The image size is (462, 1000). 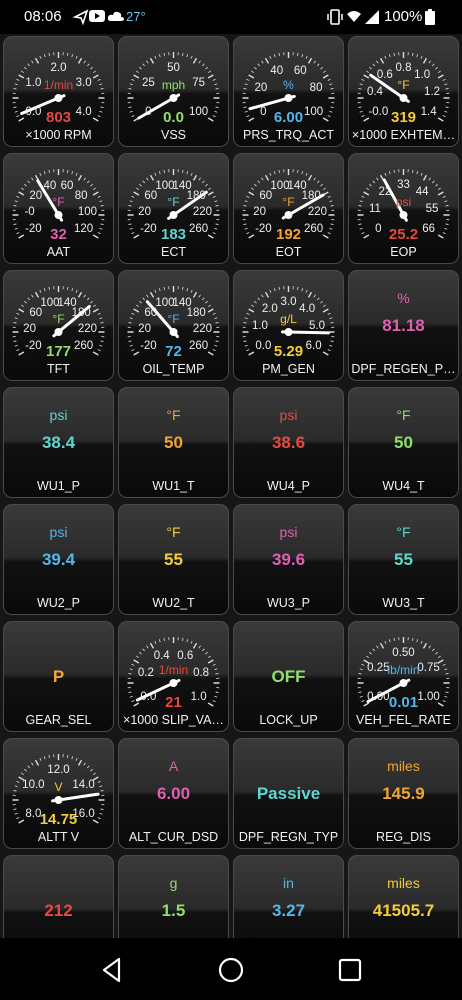 I want to click on value-tile: psi 39.4 WU2_P, so click(x=58, y=559).